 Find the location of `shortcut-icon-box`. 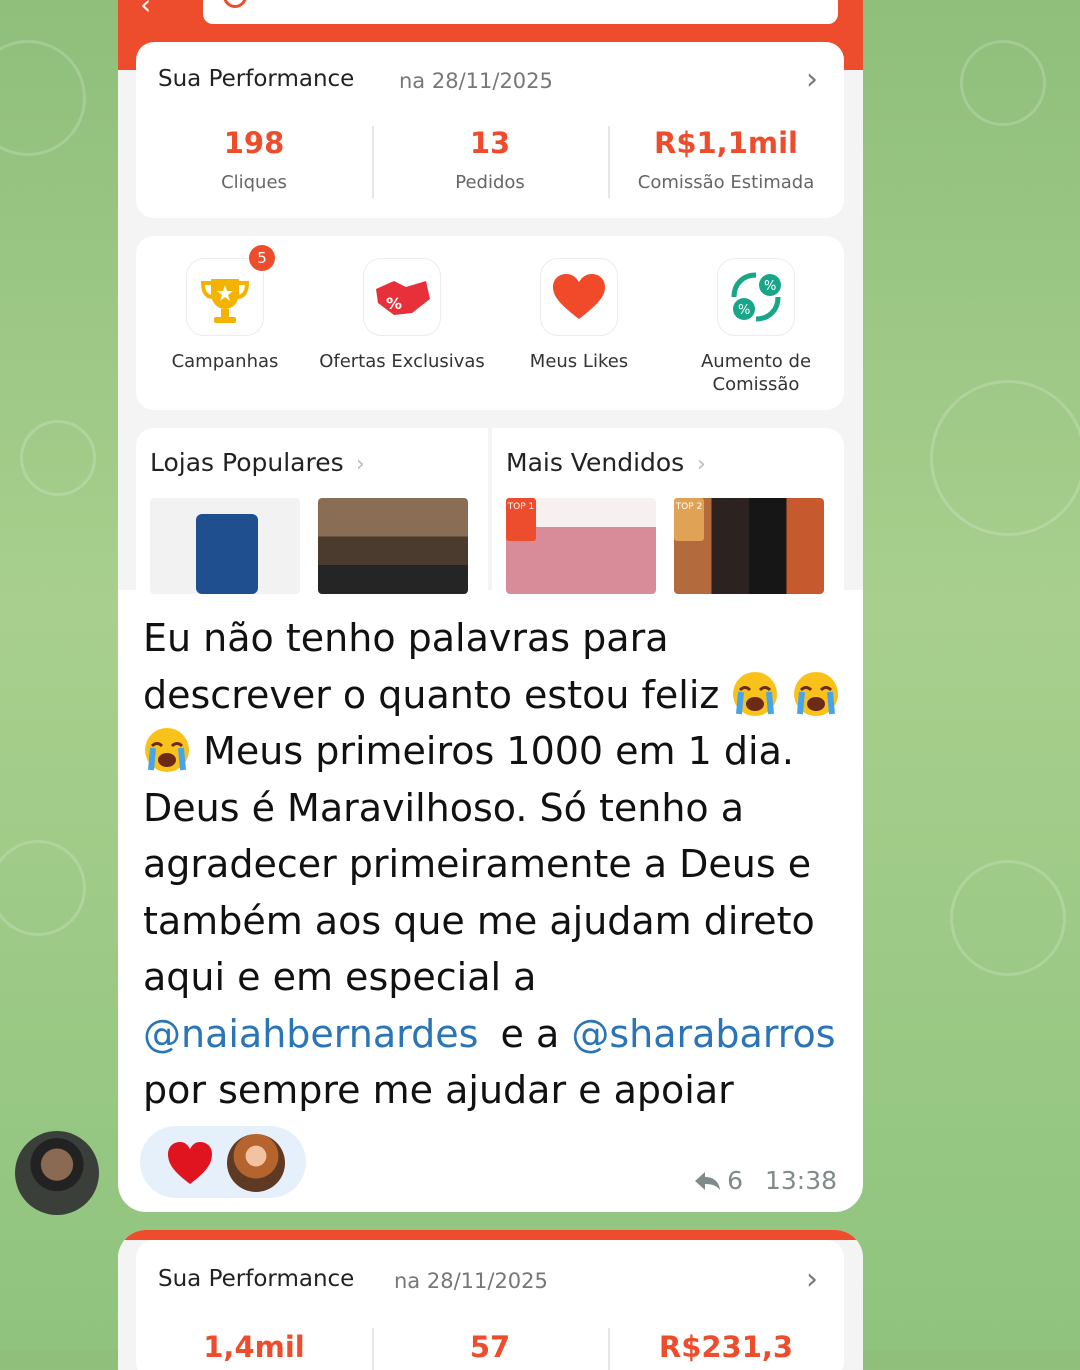

shortcut-icon-box is located at coordinates (579, 297).